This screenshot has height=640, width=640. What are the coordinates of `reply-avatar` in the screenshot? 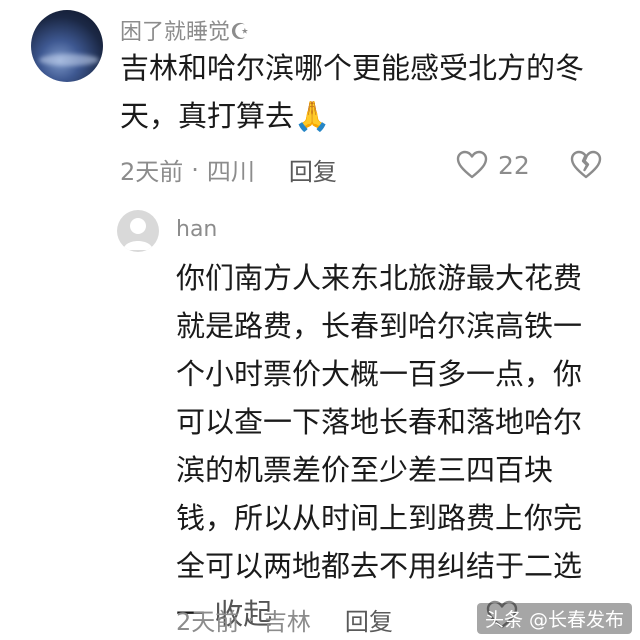 It's located at (138, 231).